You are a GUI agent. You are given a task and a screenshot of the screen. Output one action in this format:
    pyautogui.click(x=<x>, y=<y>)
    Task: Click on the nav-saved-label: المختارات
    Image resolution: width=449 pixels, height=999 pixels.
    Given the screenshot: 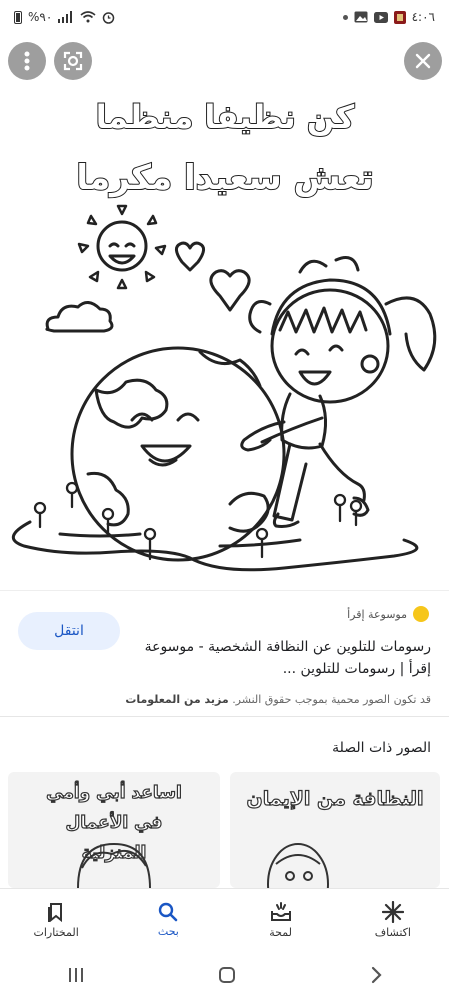 What is the action you would take?
    pyautogui.click(x=56, y=932)
    